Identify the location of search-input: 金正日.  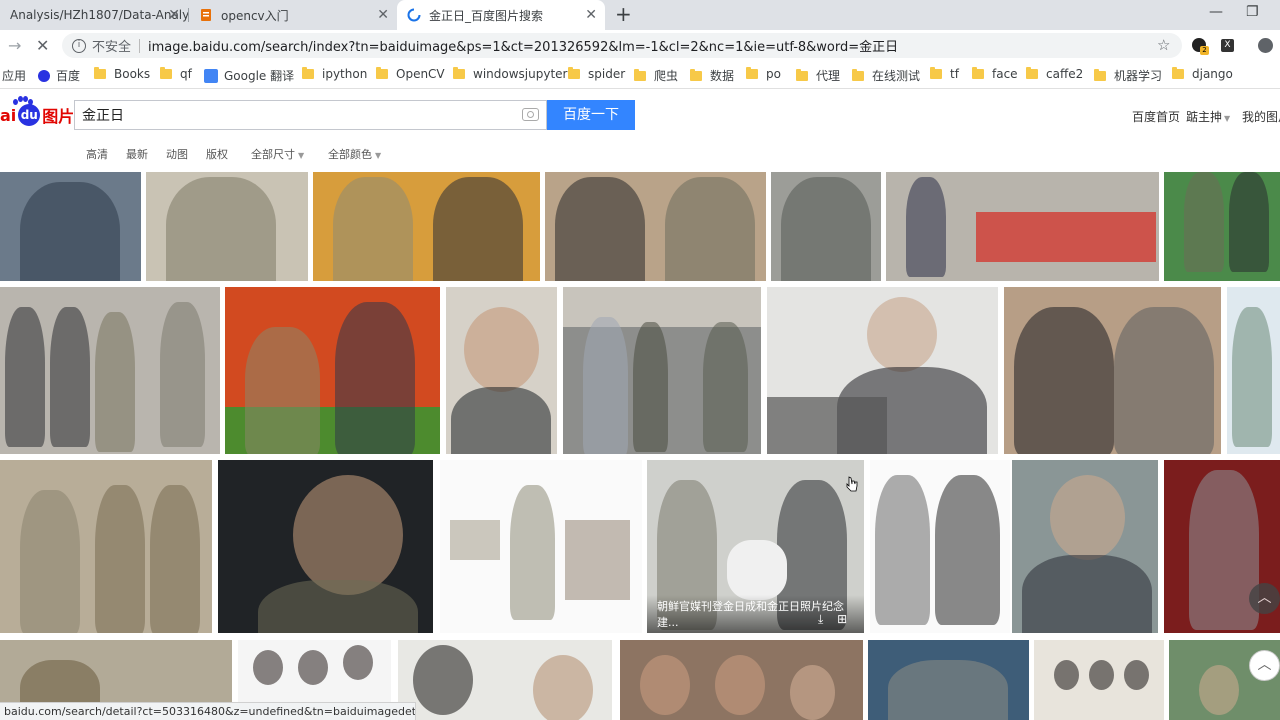
(310, 115).